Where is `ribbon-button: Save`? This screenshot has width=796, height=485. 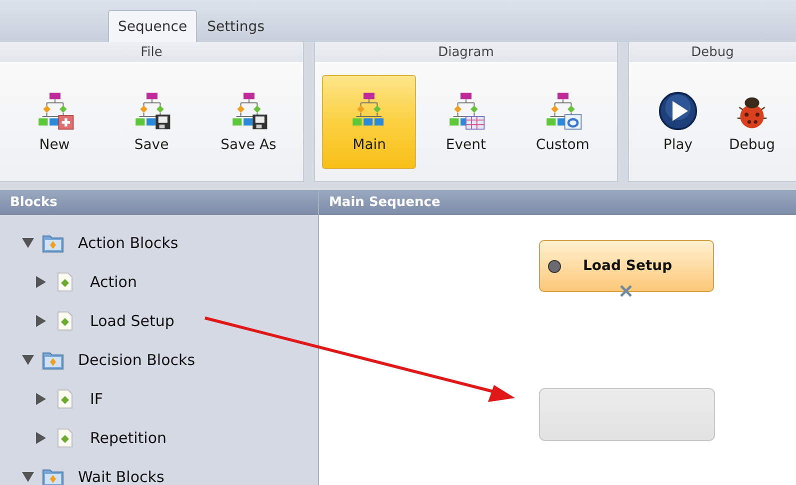
ribbon-button: Save is located at coordinates (151, 121).